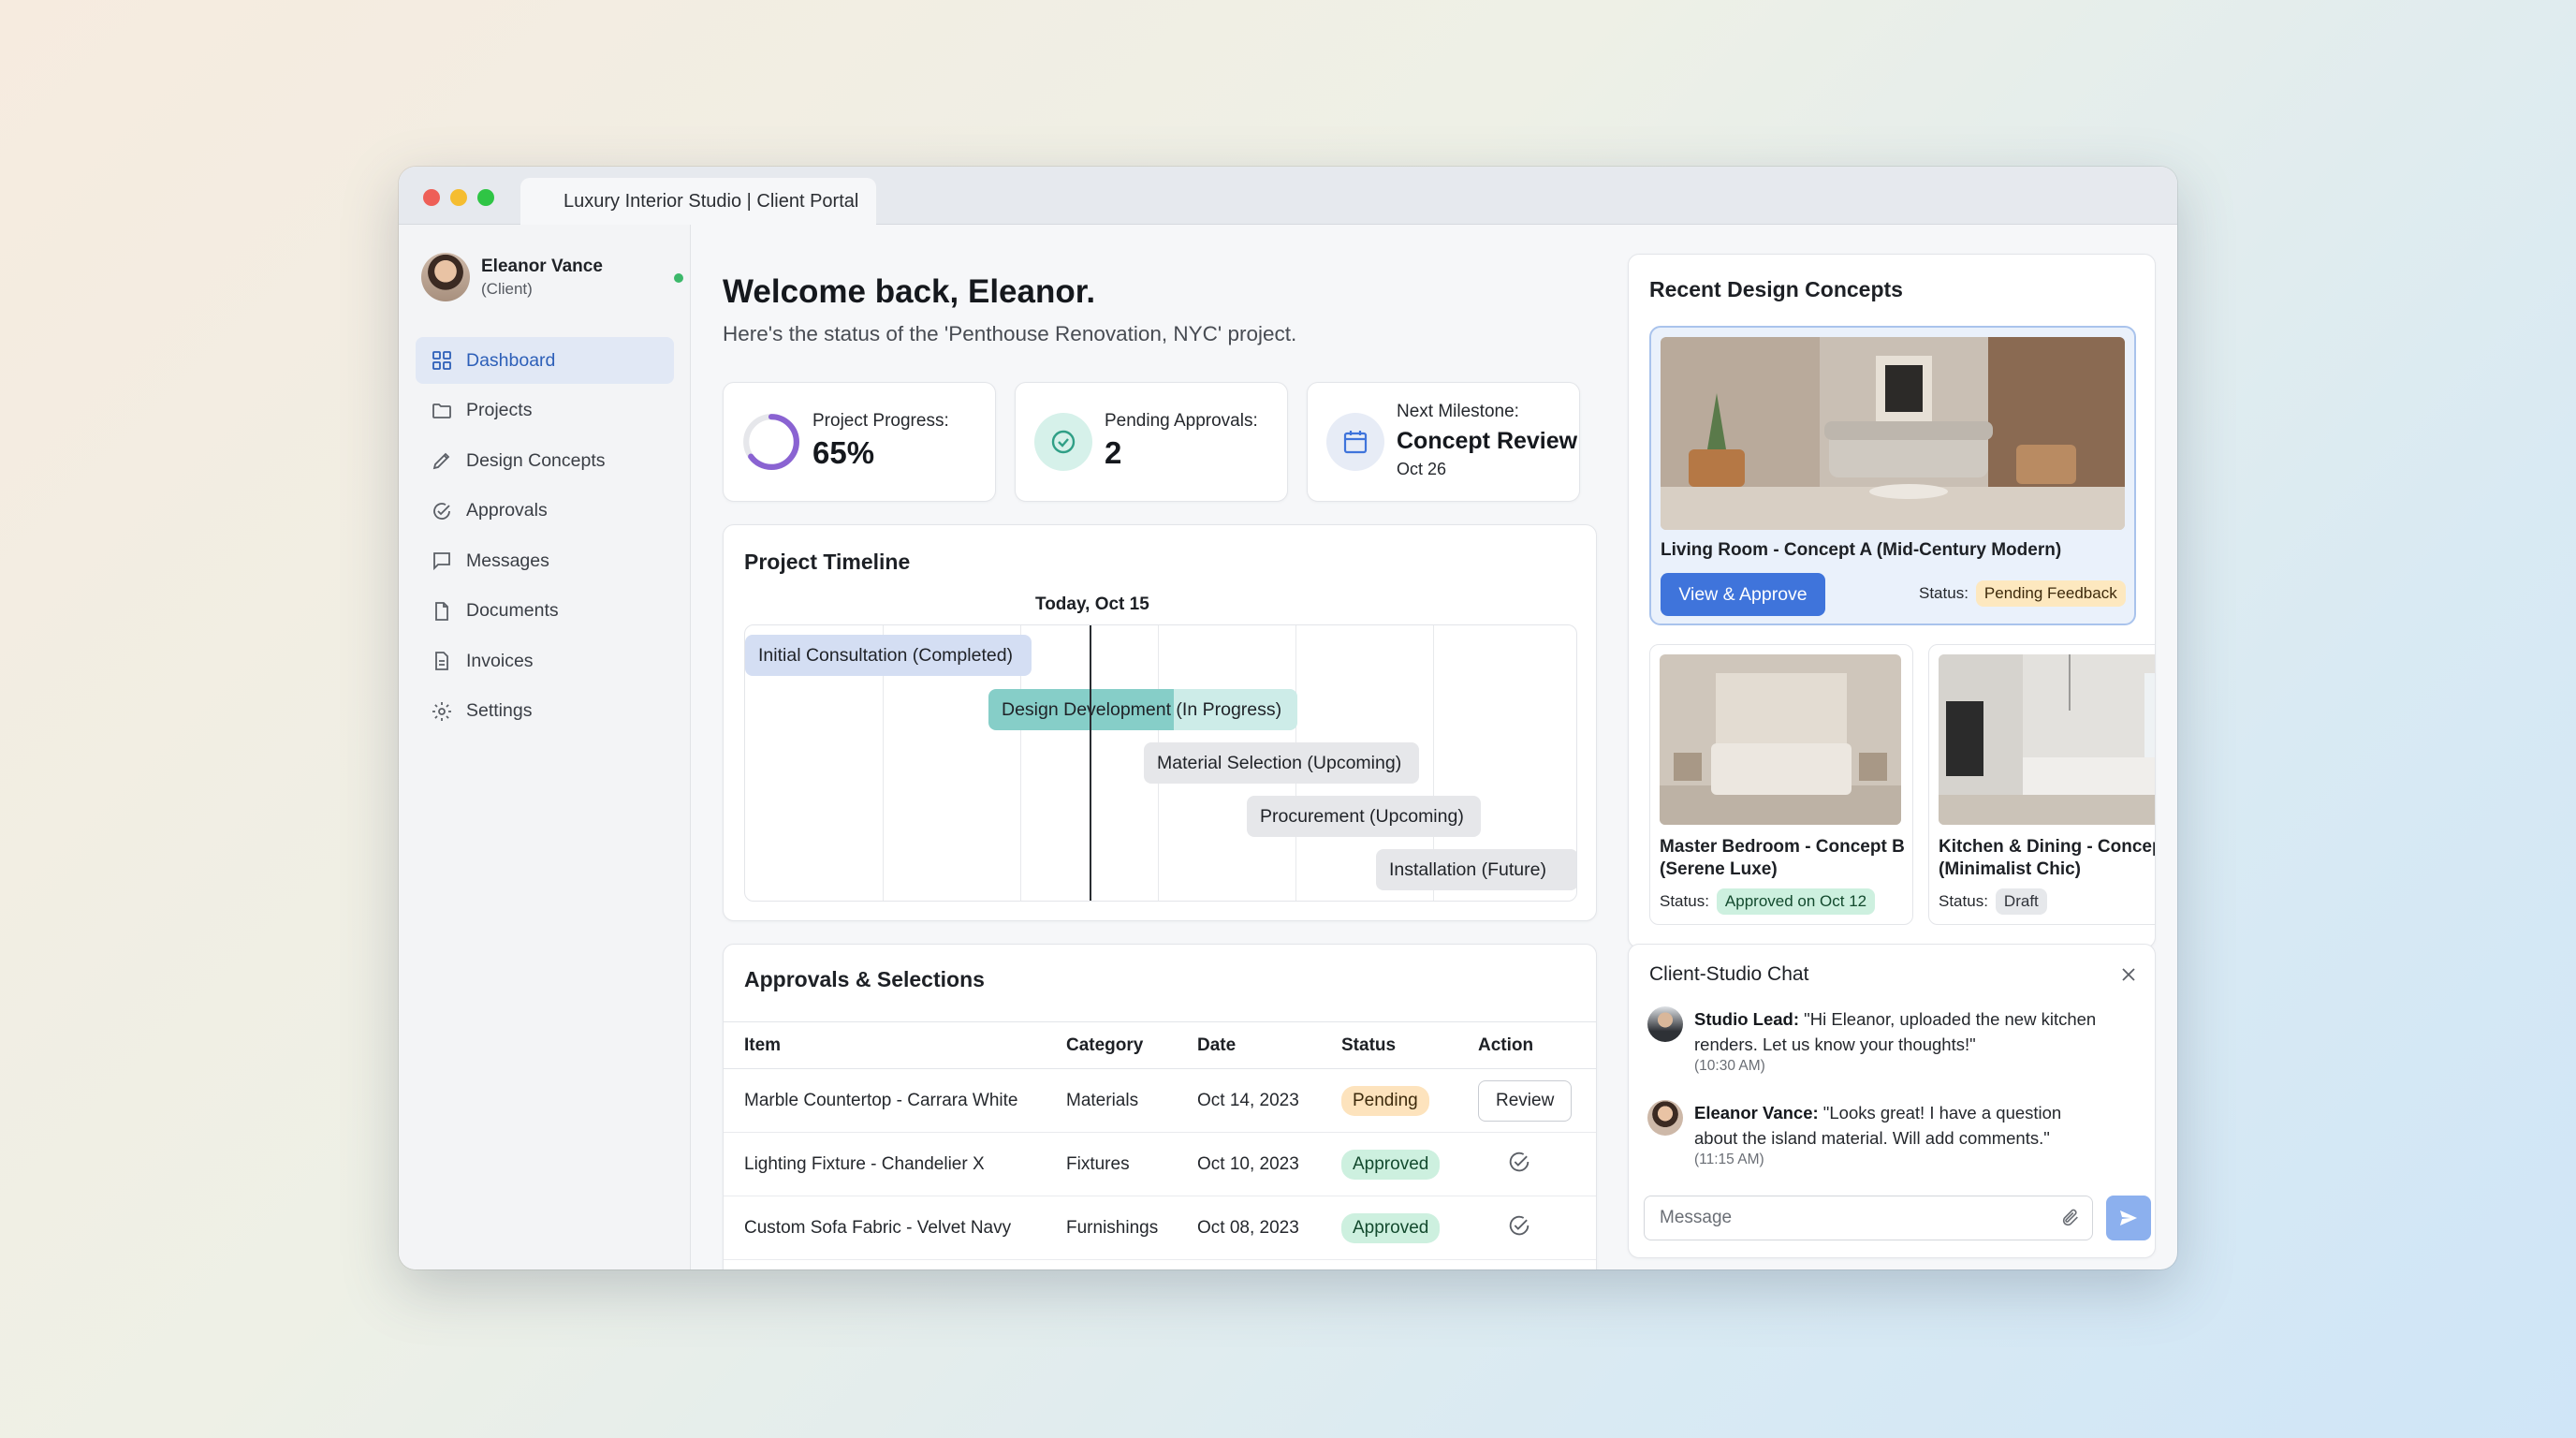 The image size is (2576, 1438). I want to click on chat-title: Client-Studio Chat, so click(1729, 974).